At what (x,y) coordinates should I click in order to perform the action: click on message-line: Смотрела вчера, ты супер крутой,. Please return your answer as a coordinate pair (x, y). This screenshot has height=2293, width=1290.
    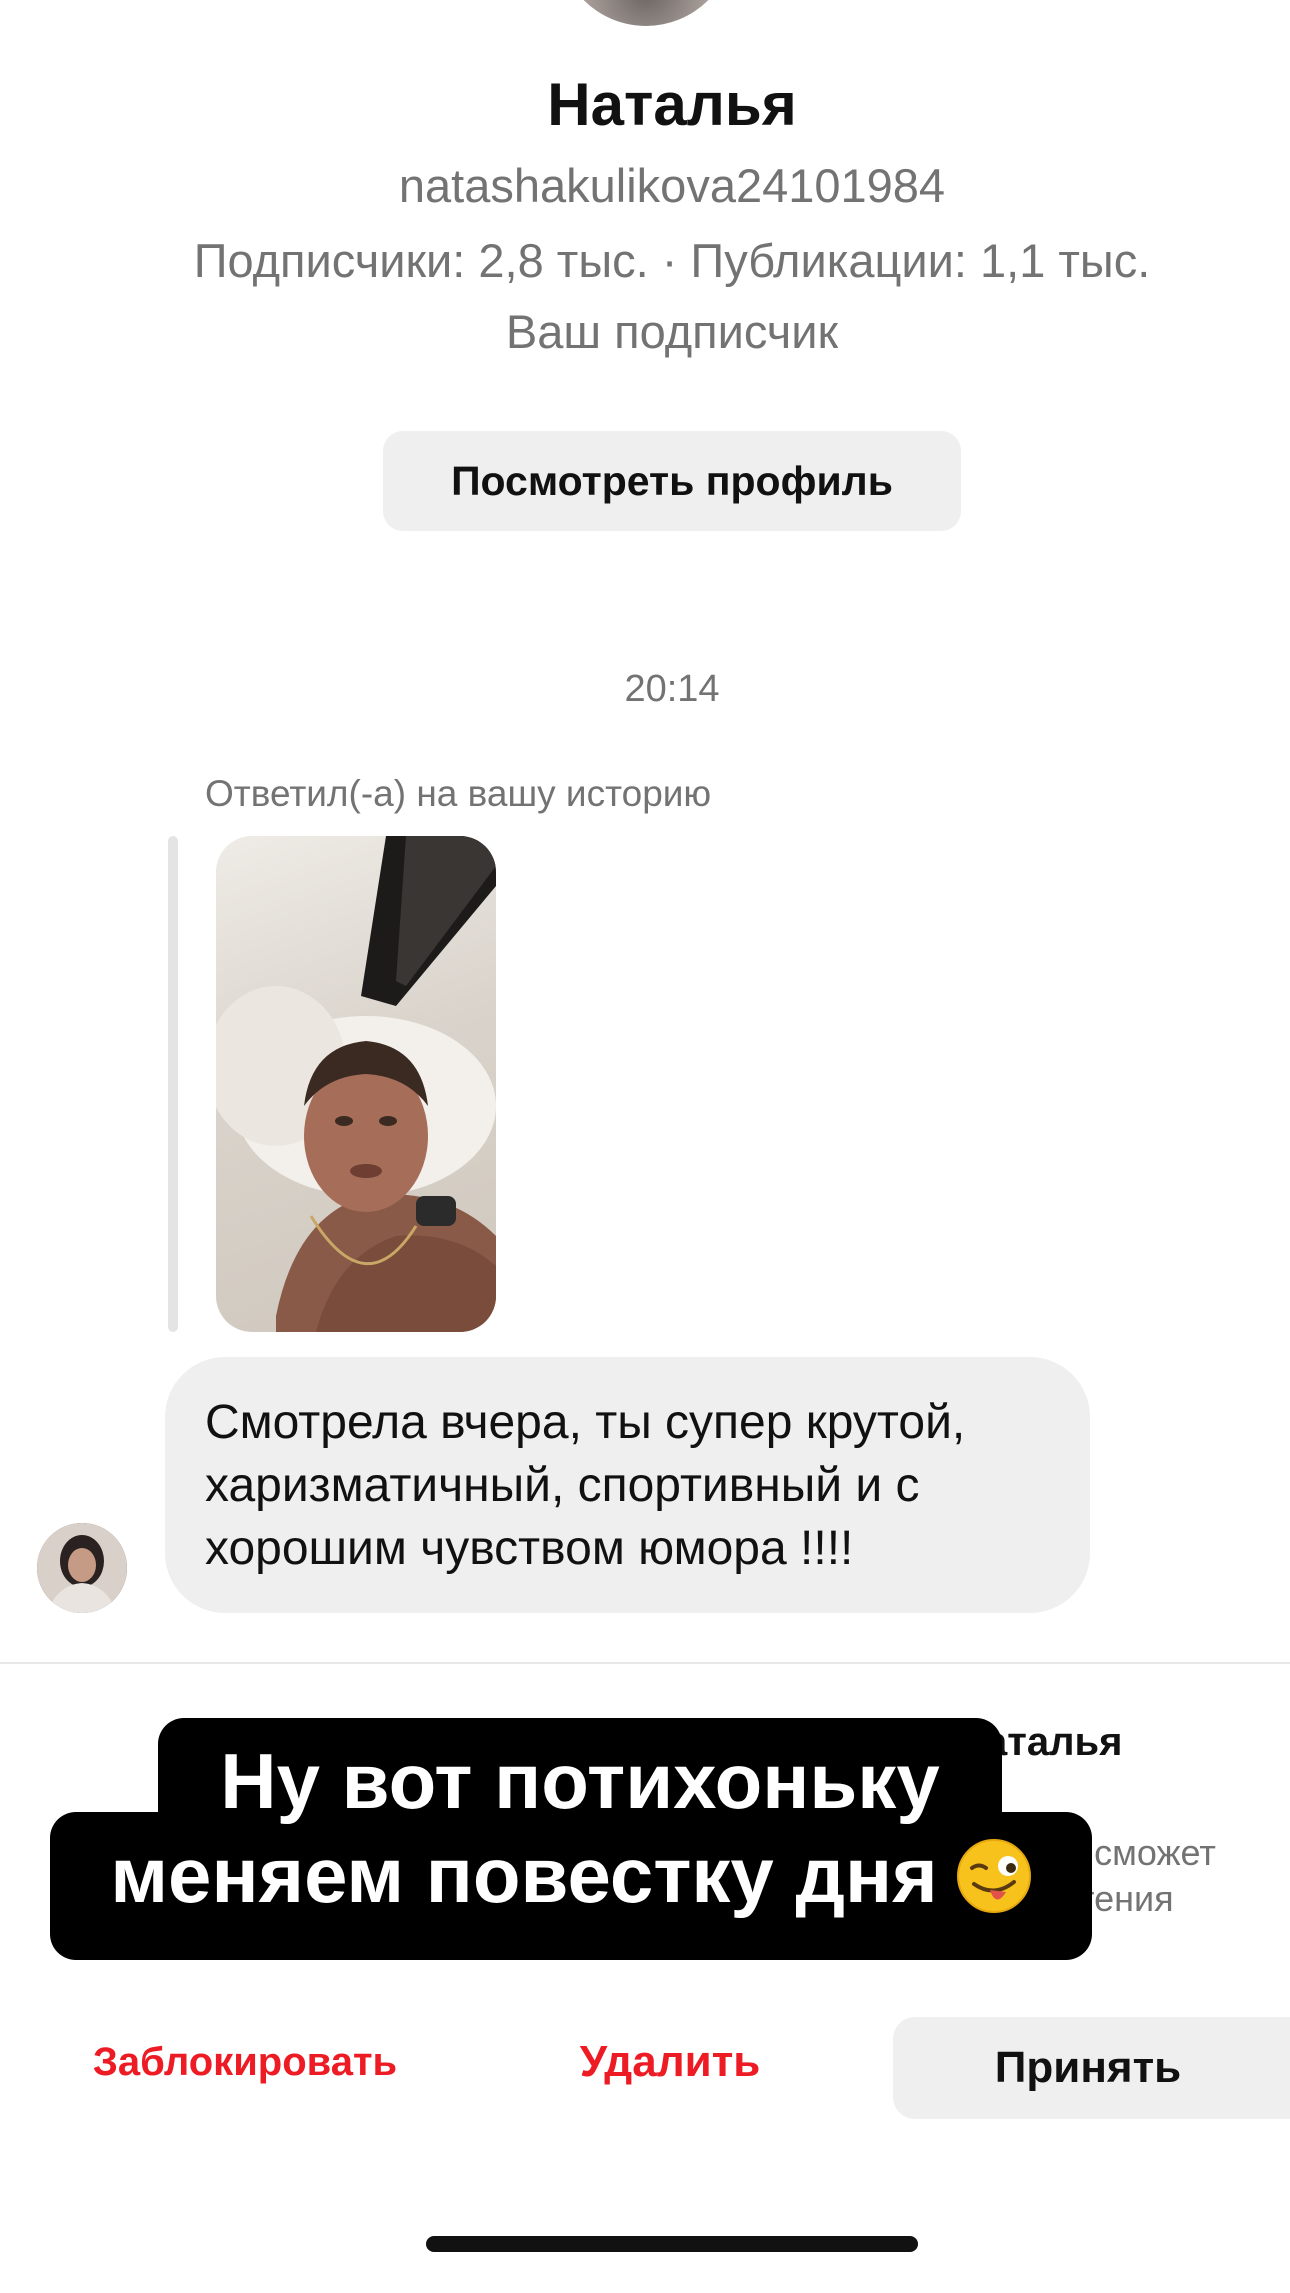
    Looking at the image, I should click on (585, 1422).